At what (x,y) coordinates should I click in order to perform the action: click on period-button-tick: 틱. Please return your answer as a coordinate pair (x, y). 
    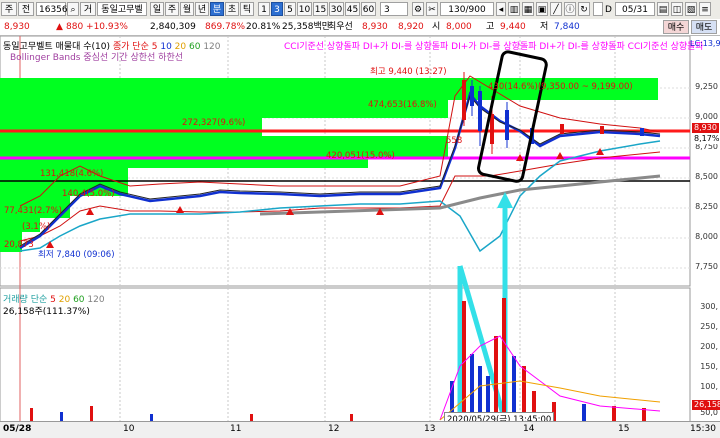
    Looking at the image, I should click on (247, 9).